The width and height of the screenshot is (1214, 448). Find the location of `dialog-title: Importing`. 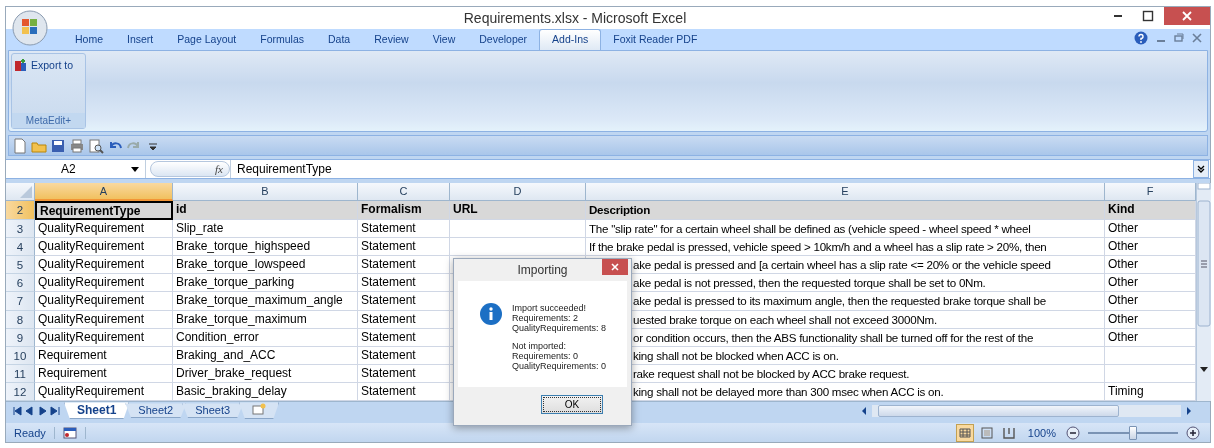

dialog-title: Importing is located at coordinates (542, 270).